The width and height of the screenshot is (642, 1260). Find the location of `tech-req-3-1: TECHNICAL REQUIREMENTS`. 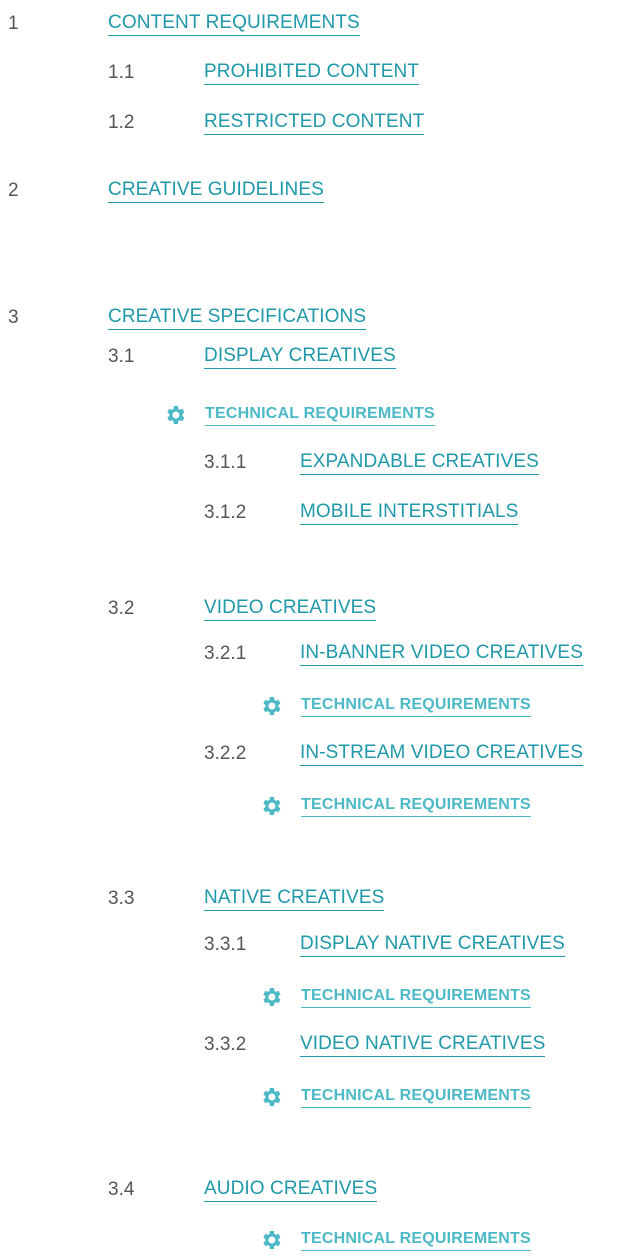

tech-req-3-1: TECHNICAL REQUIREMENTS is located at coordinates (299, 415).